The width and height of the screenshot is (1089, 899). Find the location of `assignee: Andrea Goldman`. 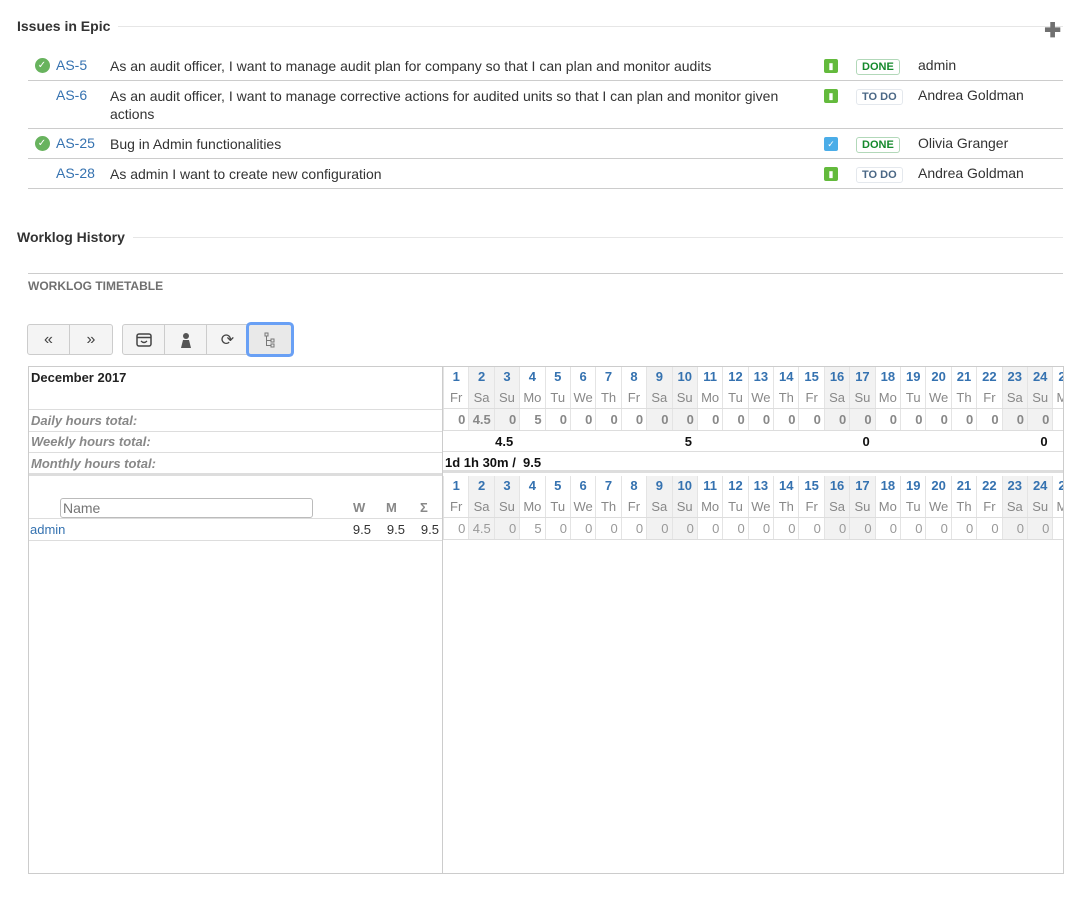

assignee: Andrea Goldman is located at coordinates (971, 95).